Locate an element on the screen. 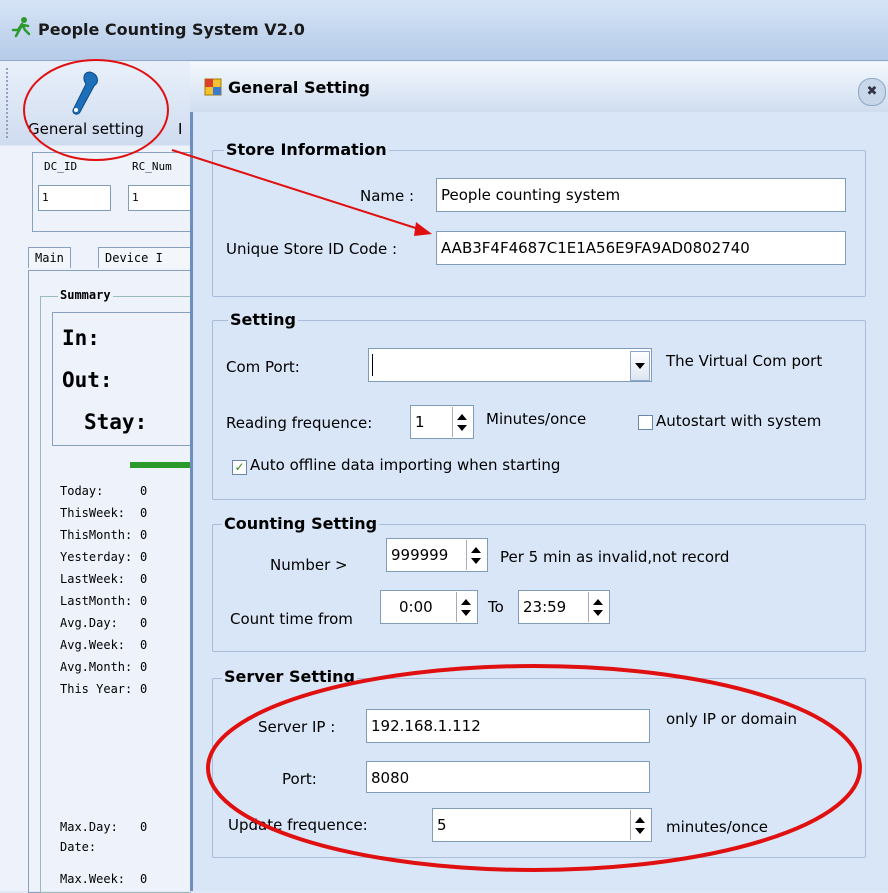 Image resolution: width=888 pixels, height=893 pixels. max-week-label: Max.Week: is located at coordinates (93, 879).